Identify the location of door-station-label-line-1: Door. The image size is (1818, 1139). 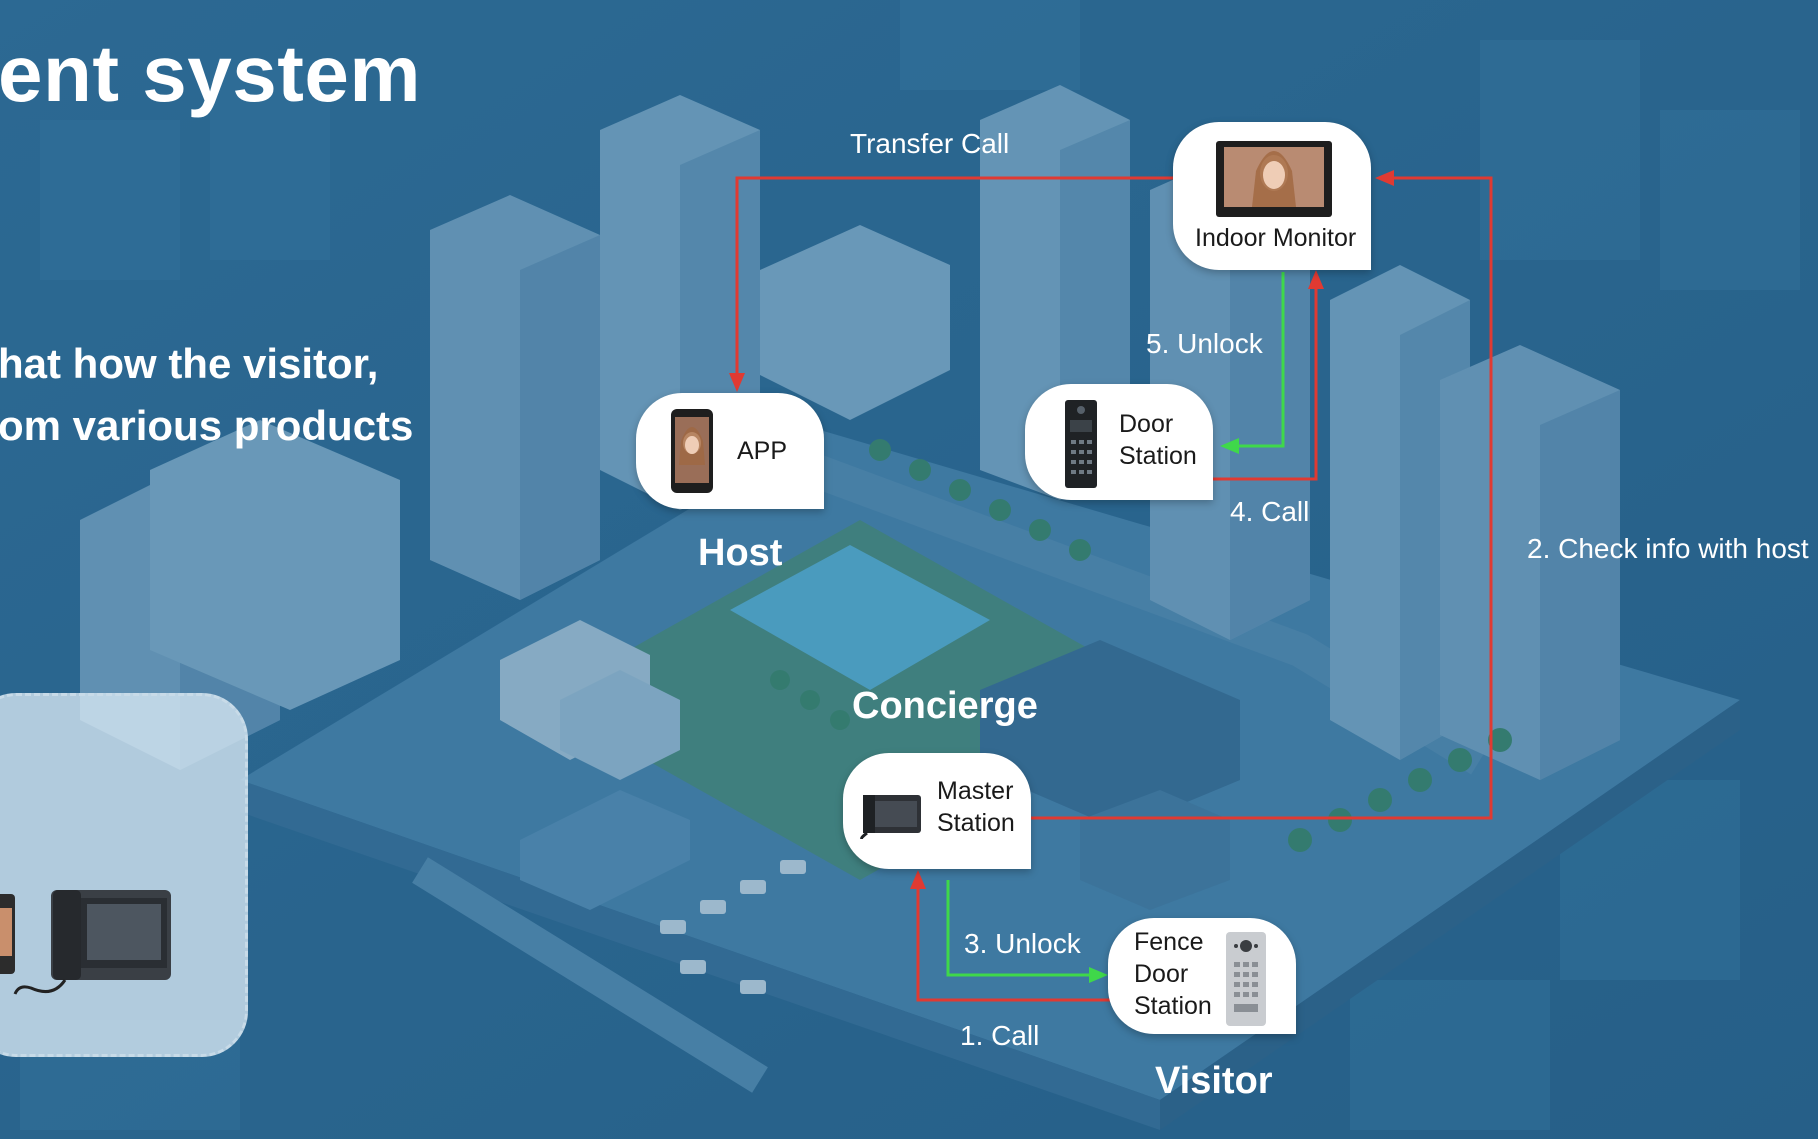
(1146, 424).